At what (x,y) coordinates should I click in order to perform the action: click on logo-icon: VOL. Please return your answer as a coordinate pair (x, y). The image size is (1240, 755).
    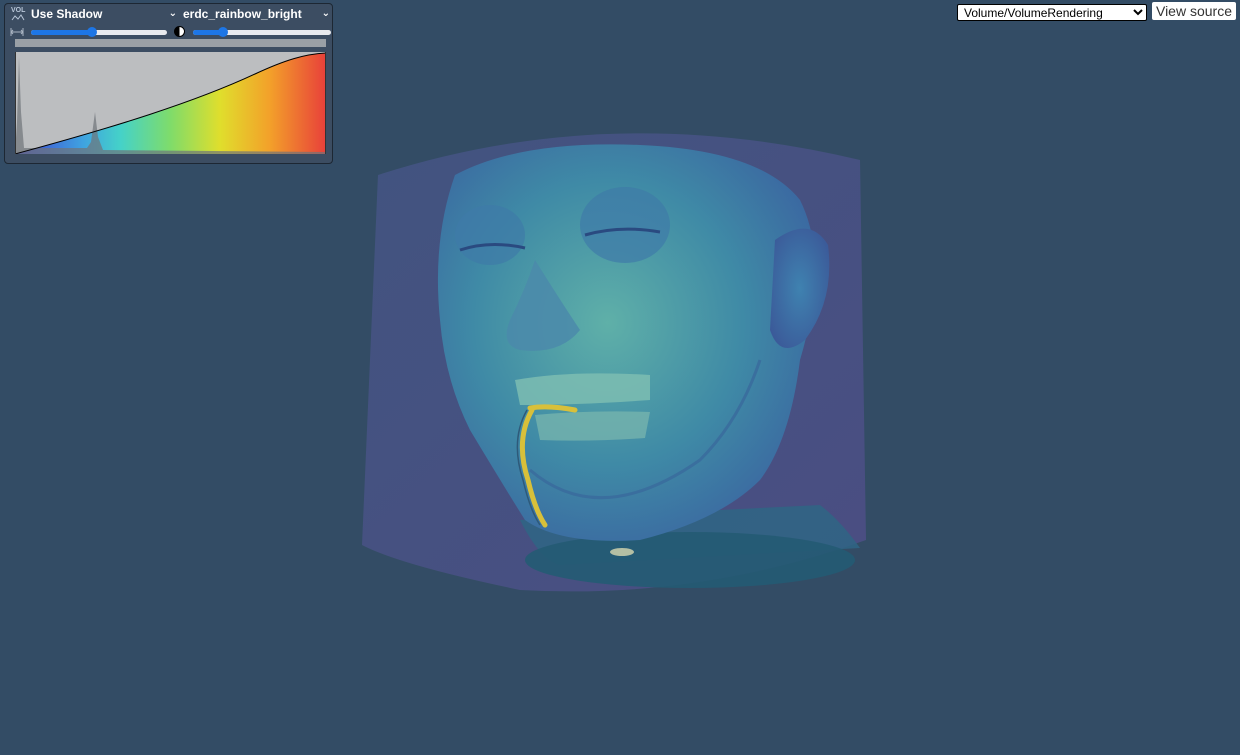
    Looking at the image, I should click on (18, 14).